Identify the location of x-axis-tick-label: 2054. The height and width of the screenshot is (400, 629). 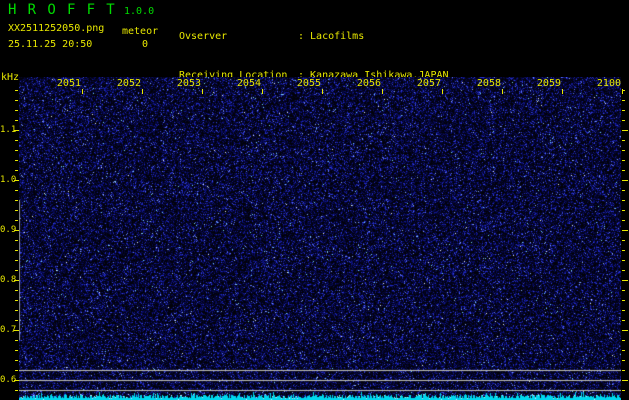
(248, 83).